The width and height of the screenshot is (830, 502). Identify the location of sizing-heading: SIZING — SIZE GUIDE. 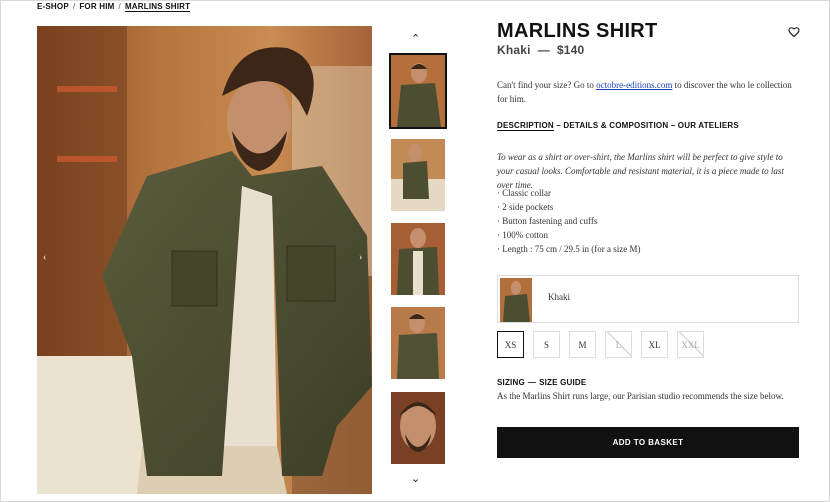
(541, 382).